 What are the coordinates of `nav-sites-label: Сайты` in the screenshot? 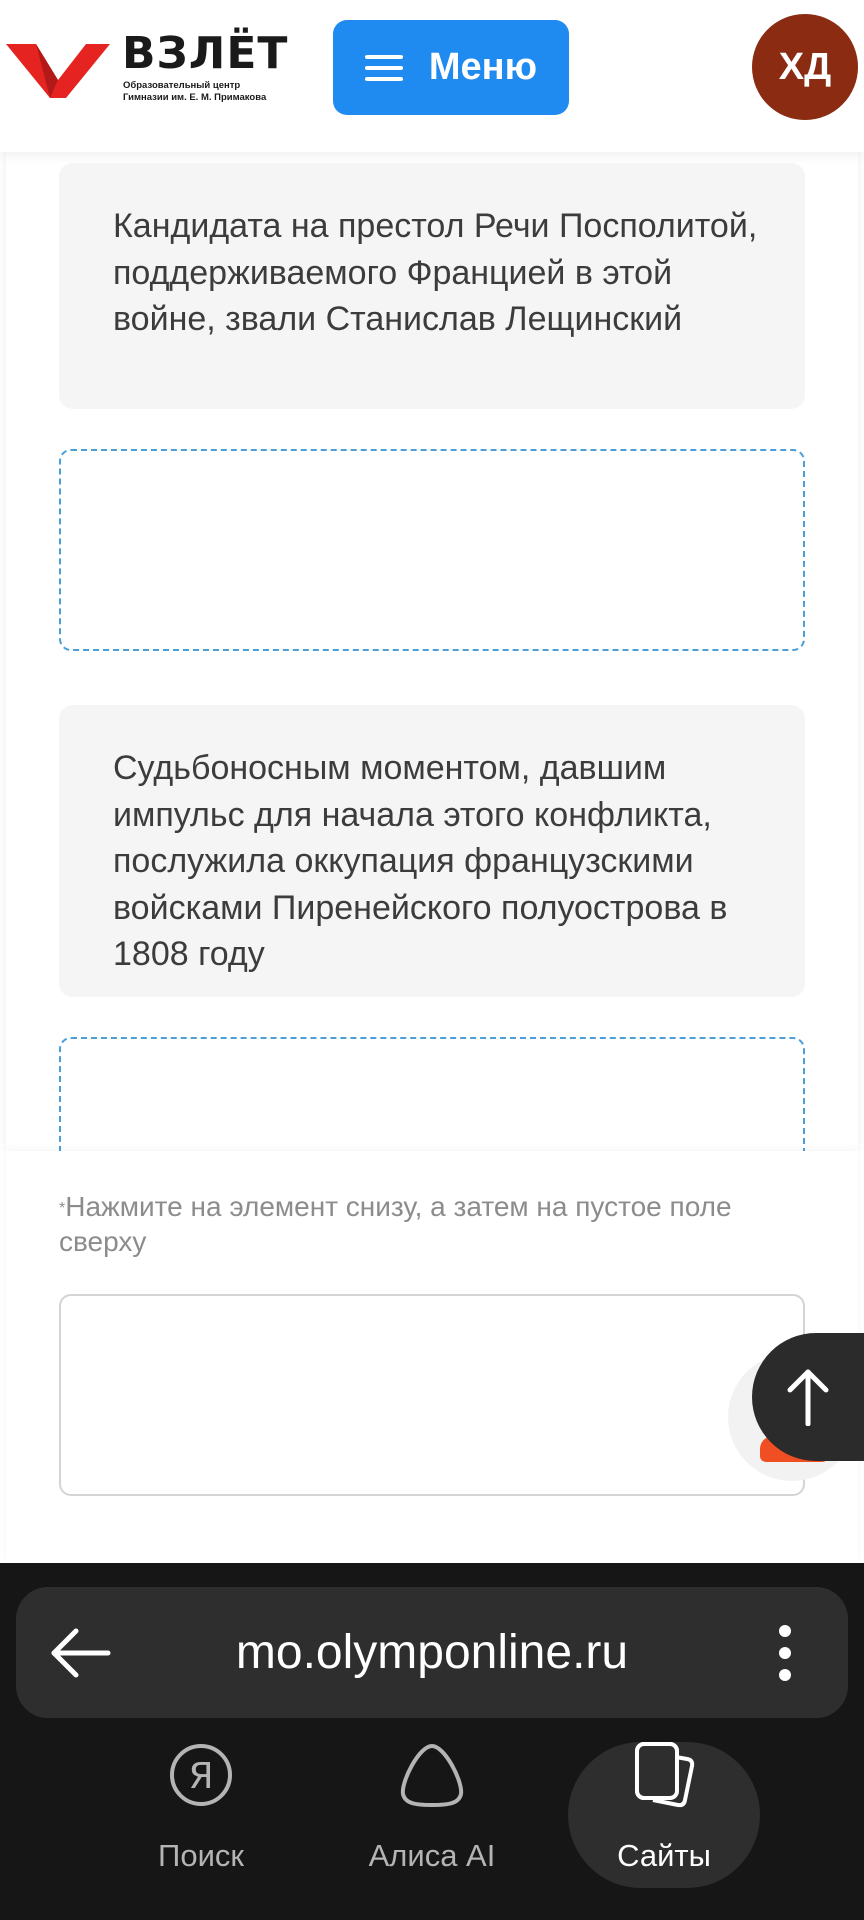 It's located at (664, 1855).